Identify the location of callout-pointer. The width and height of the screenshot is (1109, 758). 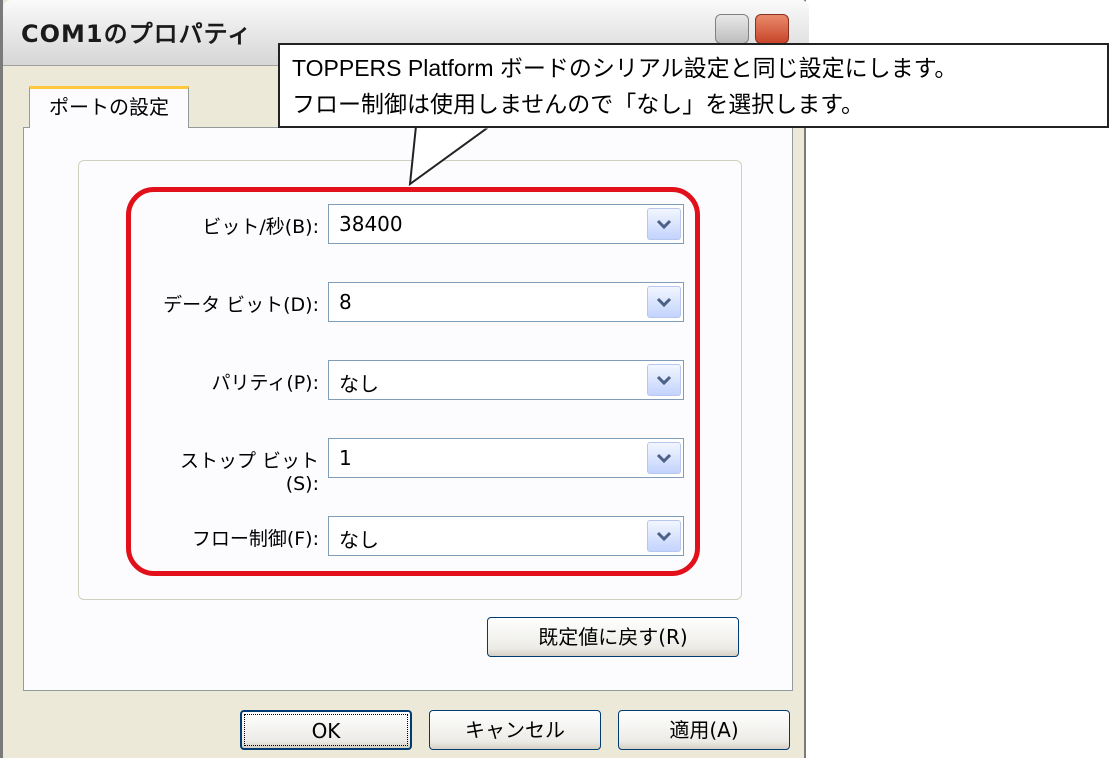
(450, 156).